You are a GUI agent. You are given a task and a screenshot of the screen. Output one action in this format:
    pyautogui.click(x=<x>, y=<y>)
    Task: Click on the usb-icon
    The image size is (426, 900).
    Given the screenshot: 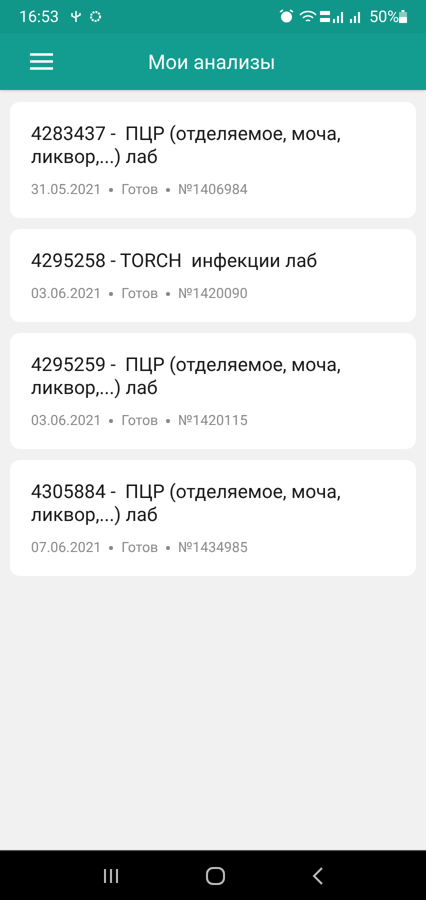 What is the action you would take?
    pyautogui.click(x=75, y=16)
    